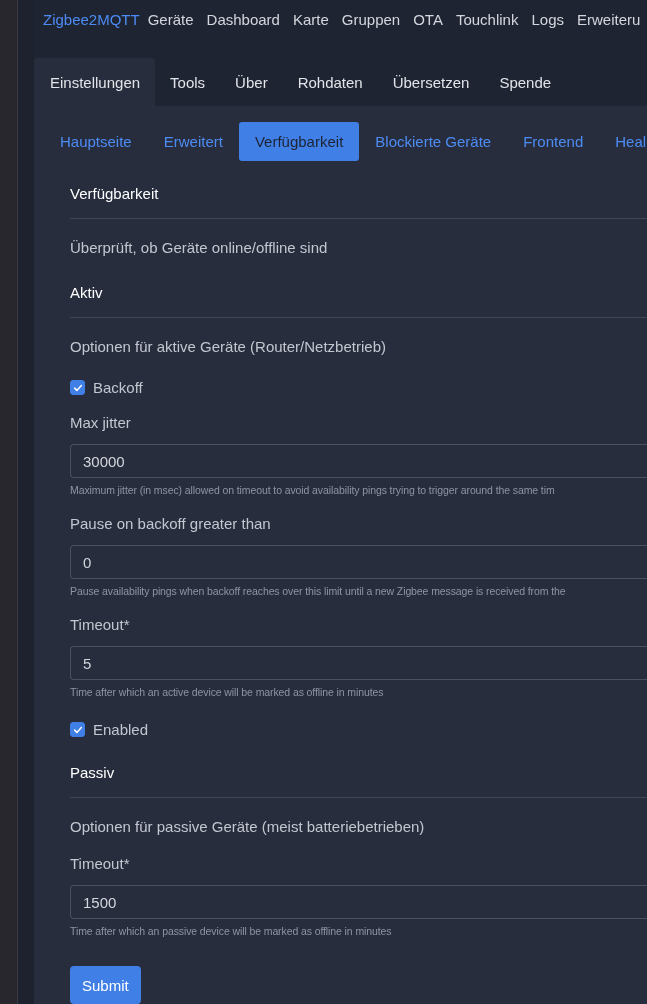  What do you see at coordinates (227, 692) in the screenshot?
I see `field-hint: Time after which an active device will be marked as offline in minutes` at bounding box center [227, 692].